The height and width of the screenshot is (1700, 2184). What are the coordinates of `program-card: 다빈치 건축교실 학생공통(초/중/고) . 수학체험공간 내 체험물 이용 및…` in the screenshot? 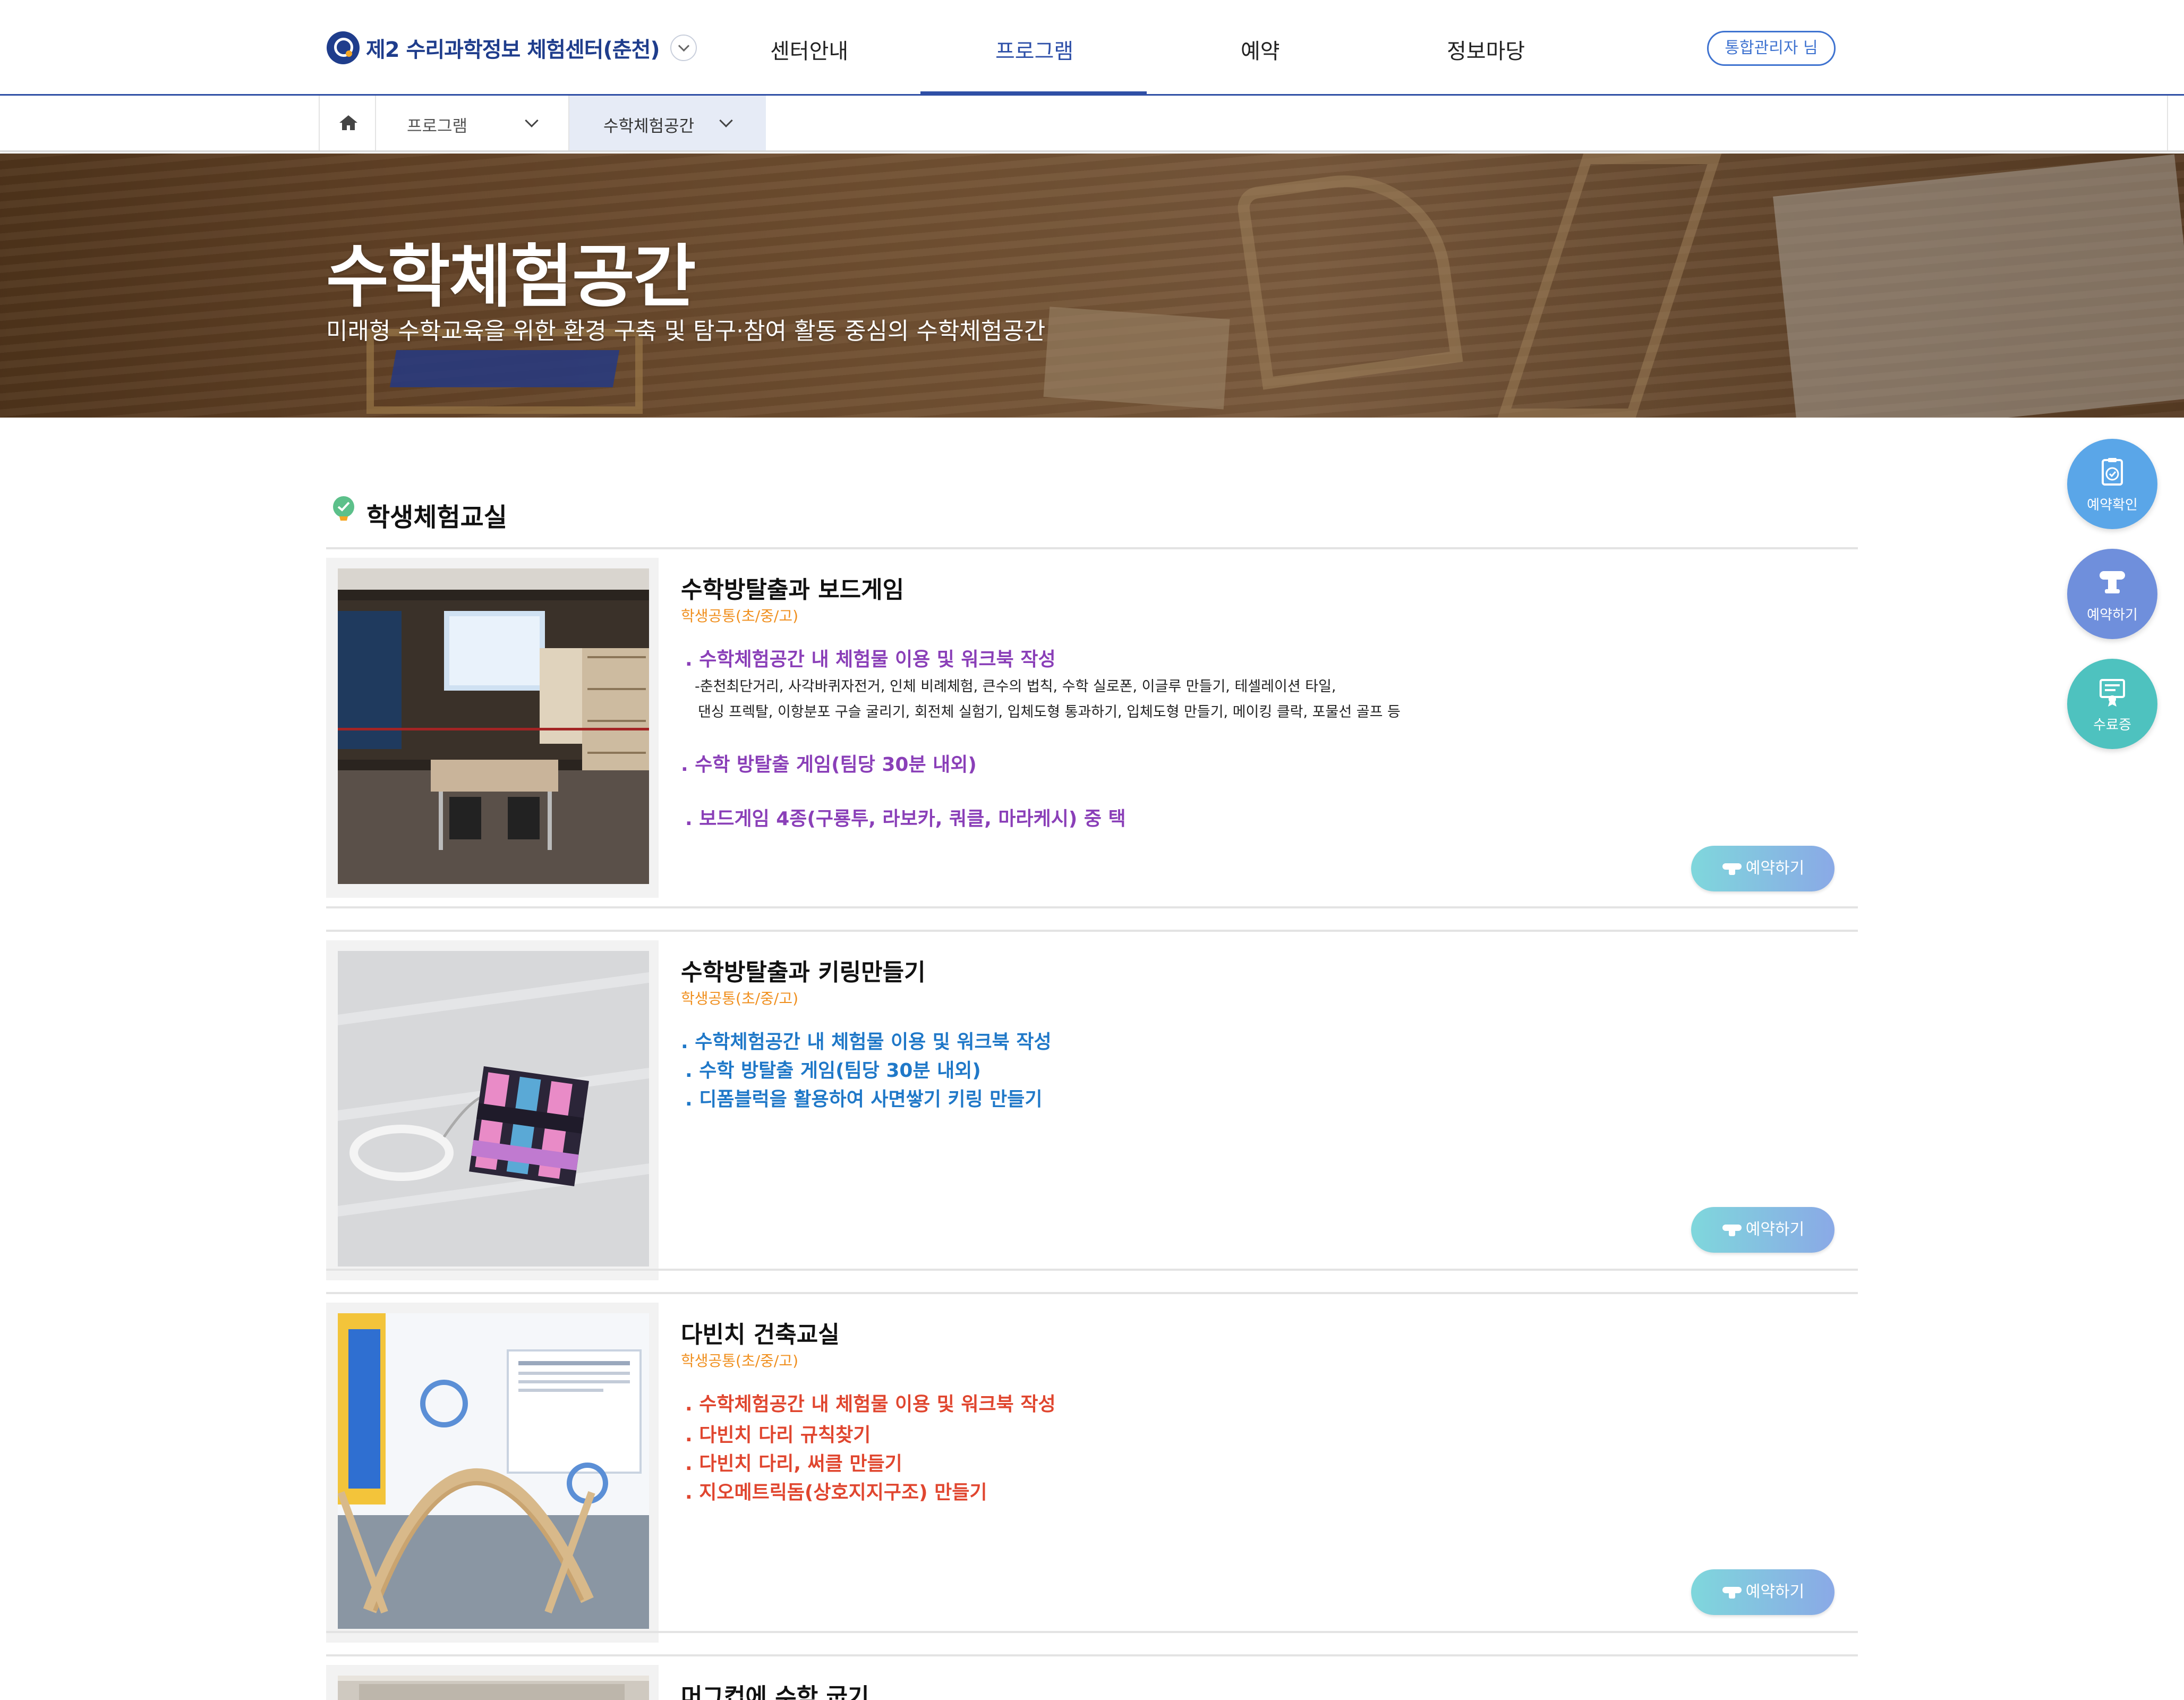 It's located at (1092, 1467).